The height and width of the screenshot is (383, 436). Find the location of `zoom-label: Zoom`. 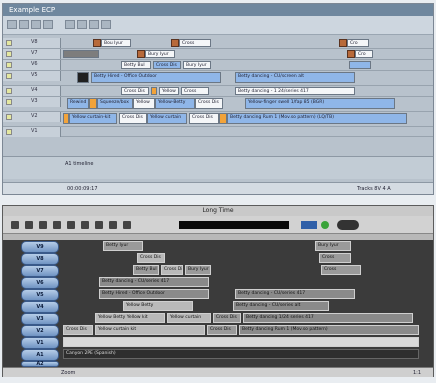

zoom-label: Zoom is located at coordinates (68, 373).